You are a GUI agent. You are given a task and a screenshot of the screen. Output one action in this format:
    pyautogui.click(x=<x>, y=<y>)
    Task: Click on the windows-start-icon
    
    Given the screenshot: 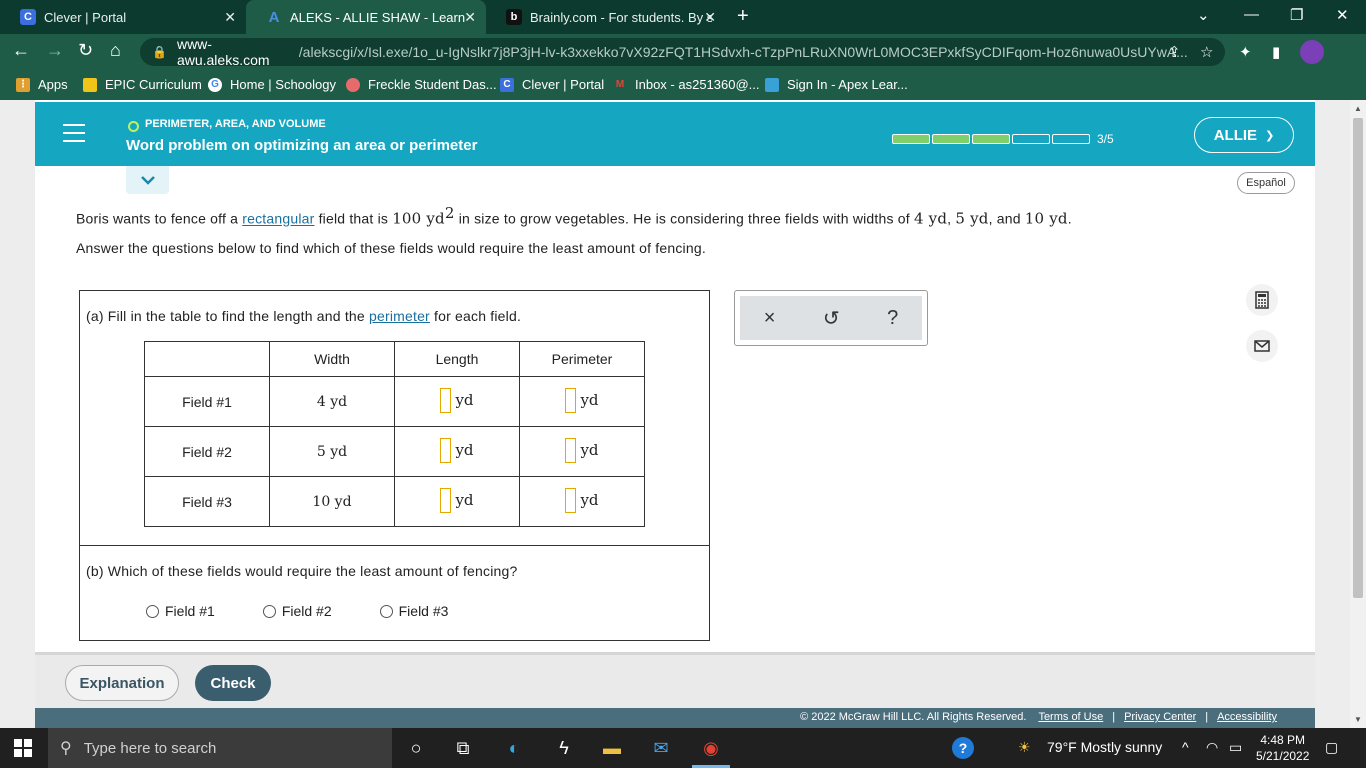 What is the action you would take?
    pyautogui.click(x=23, y=748)
    